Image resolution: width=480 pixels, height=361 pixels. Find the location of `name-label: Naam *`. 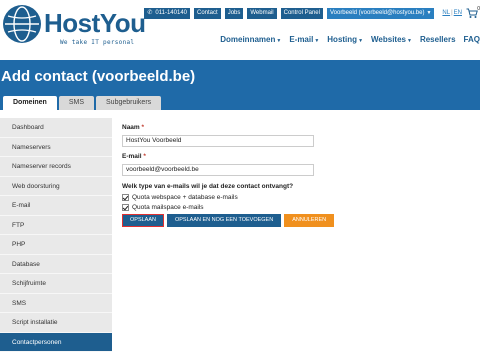

name-label: Naam * is located at coordinates (133, 127).